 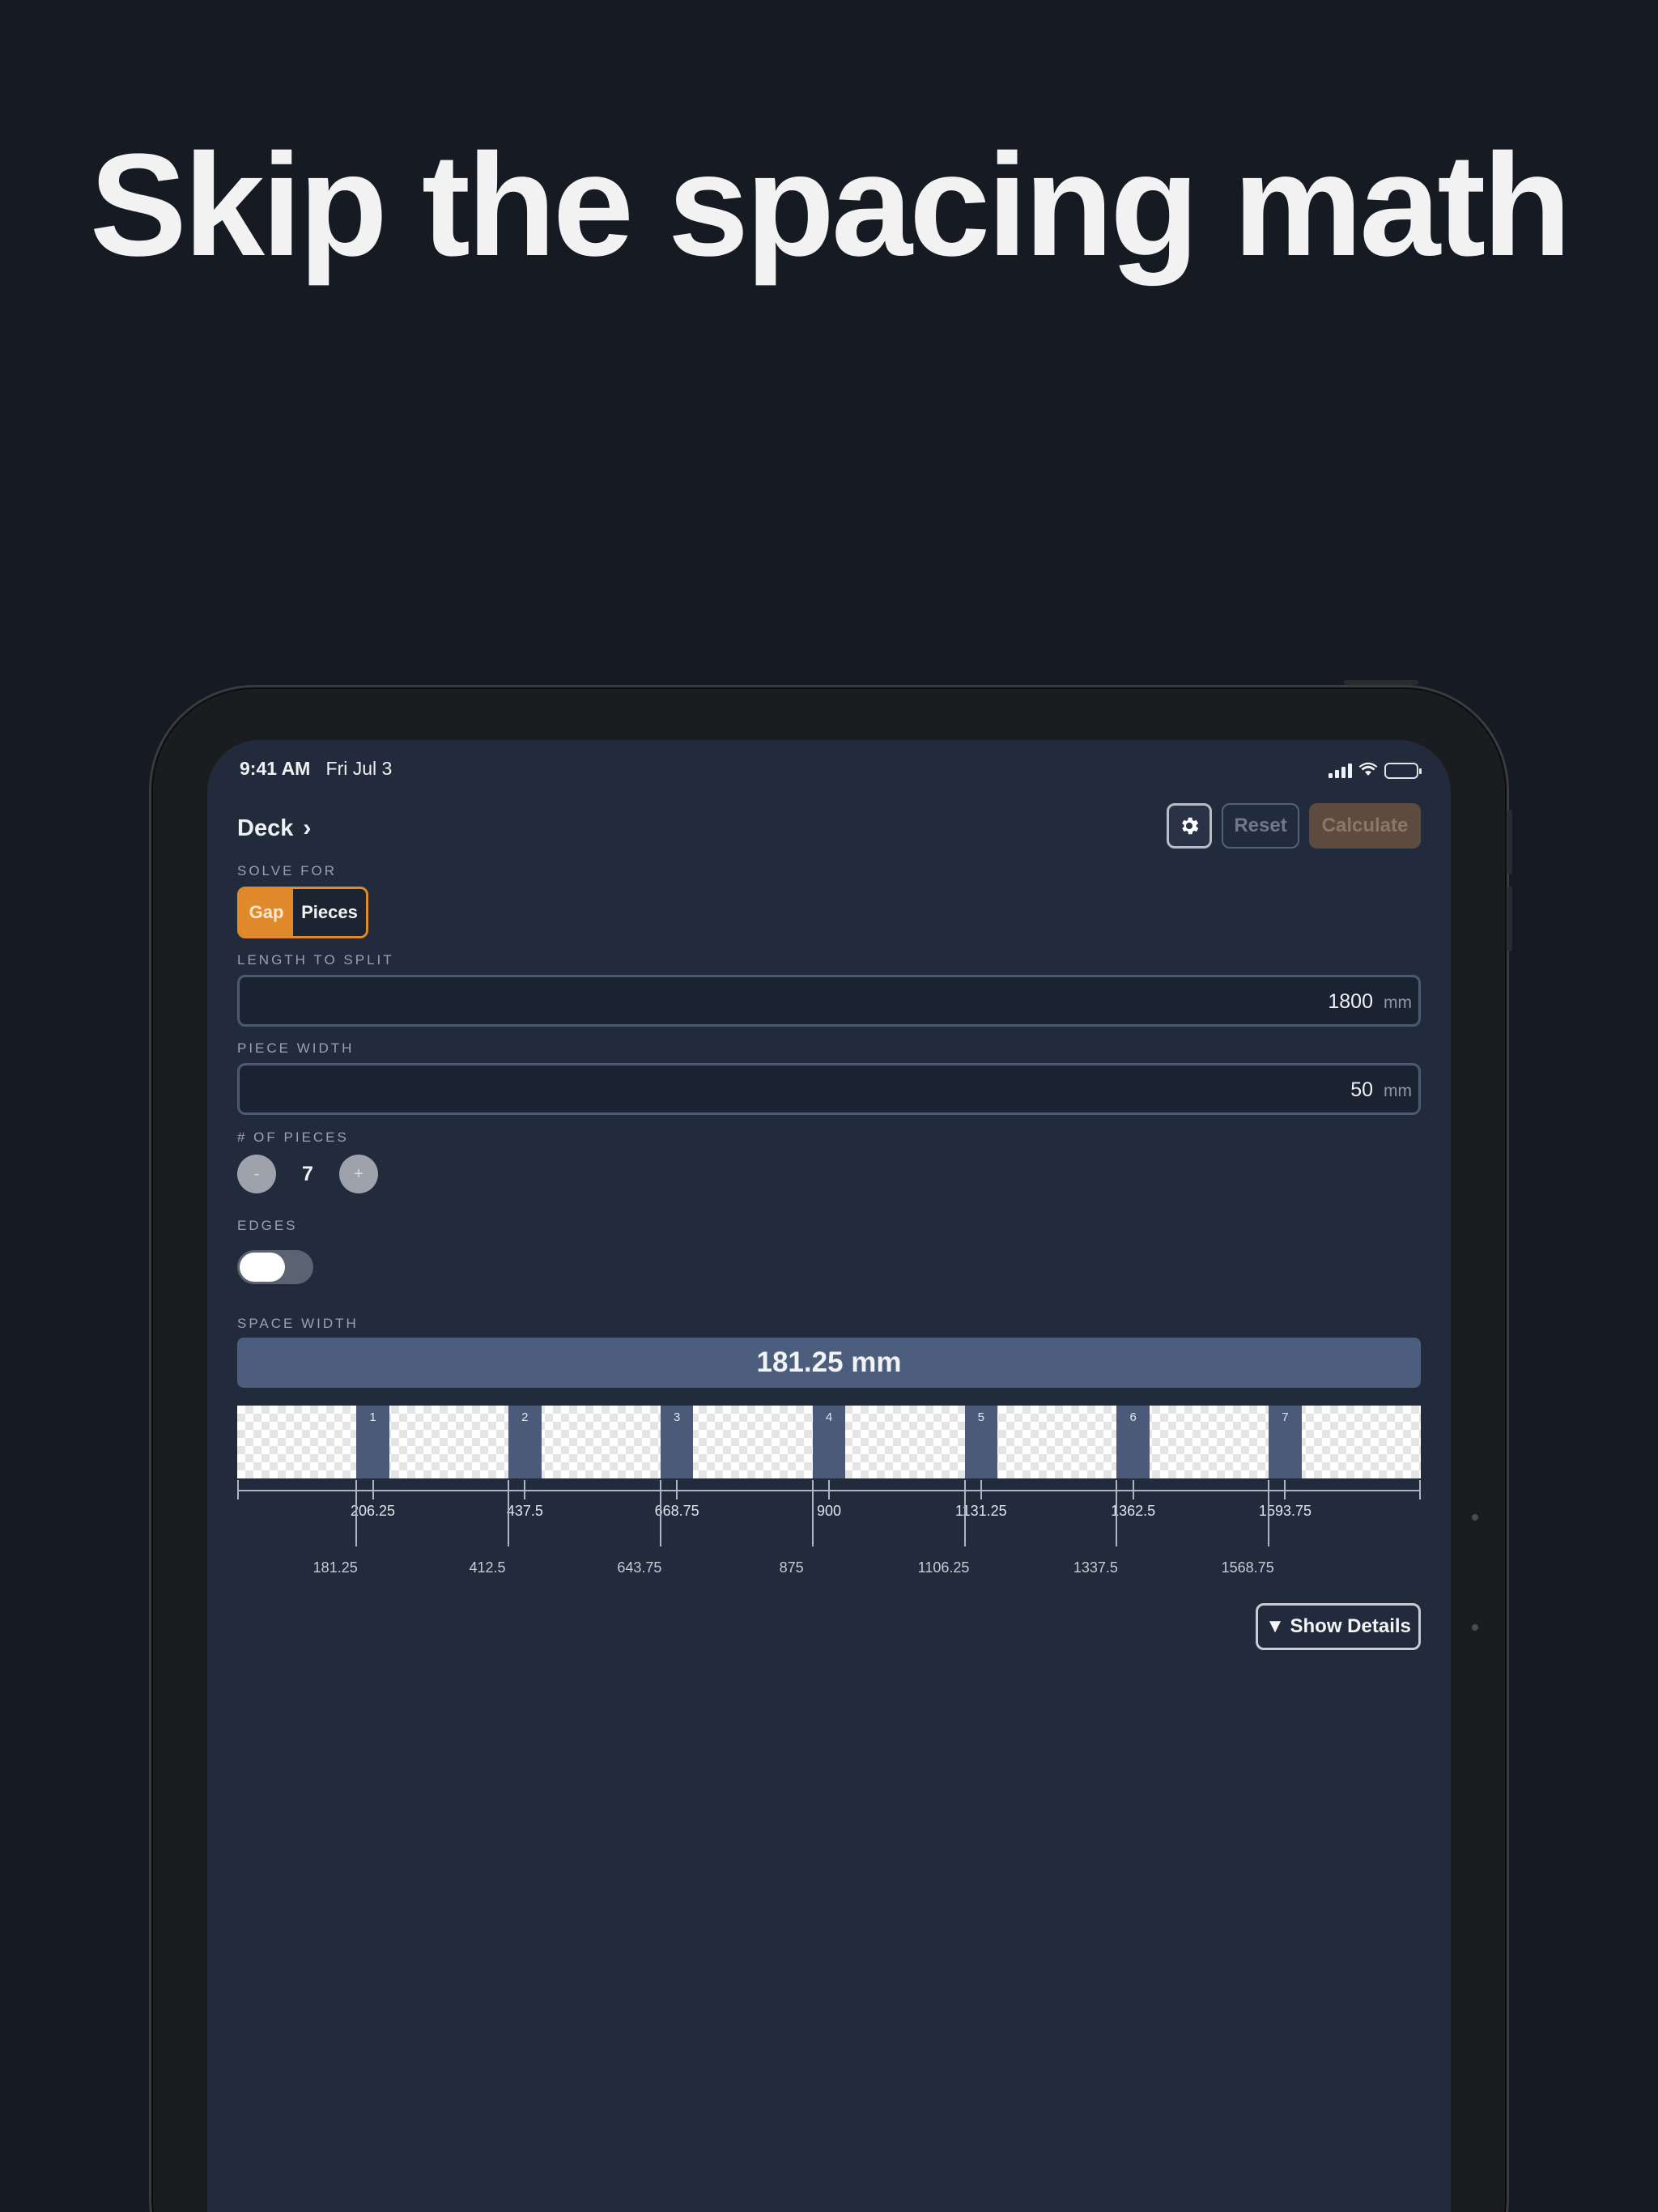 I want to click on center-label: 1362.5, so click(x=1133, y=1511).